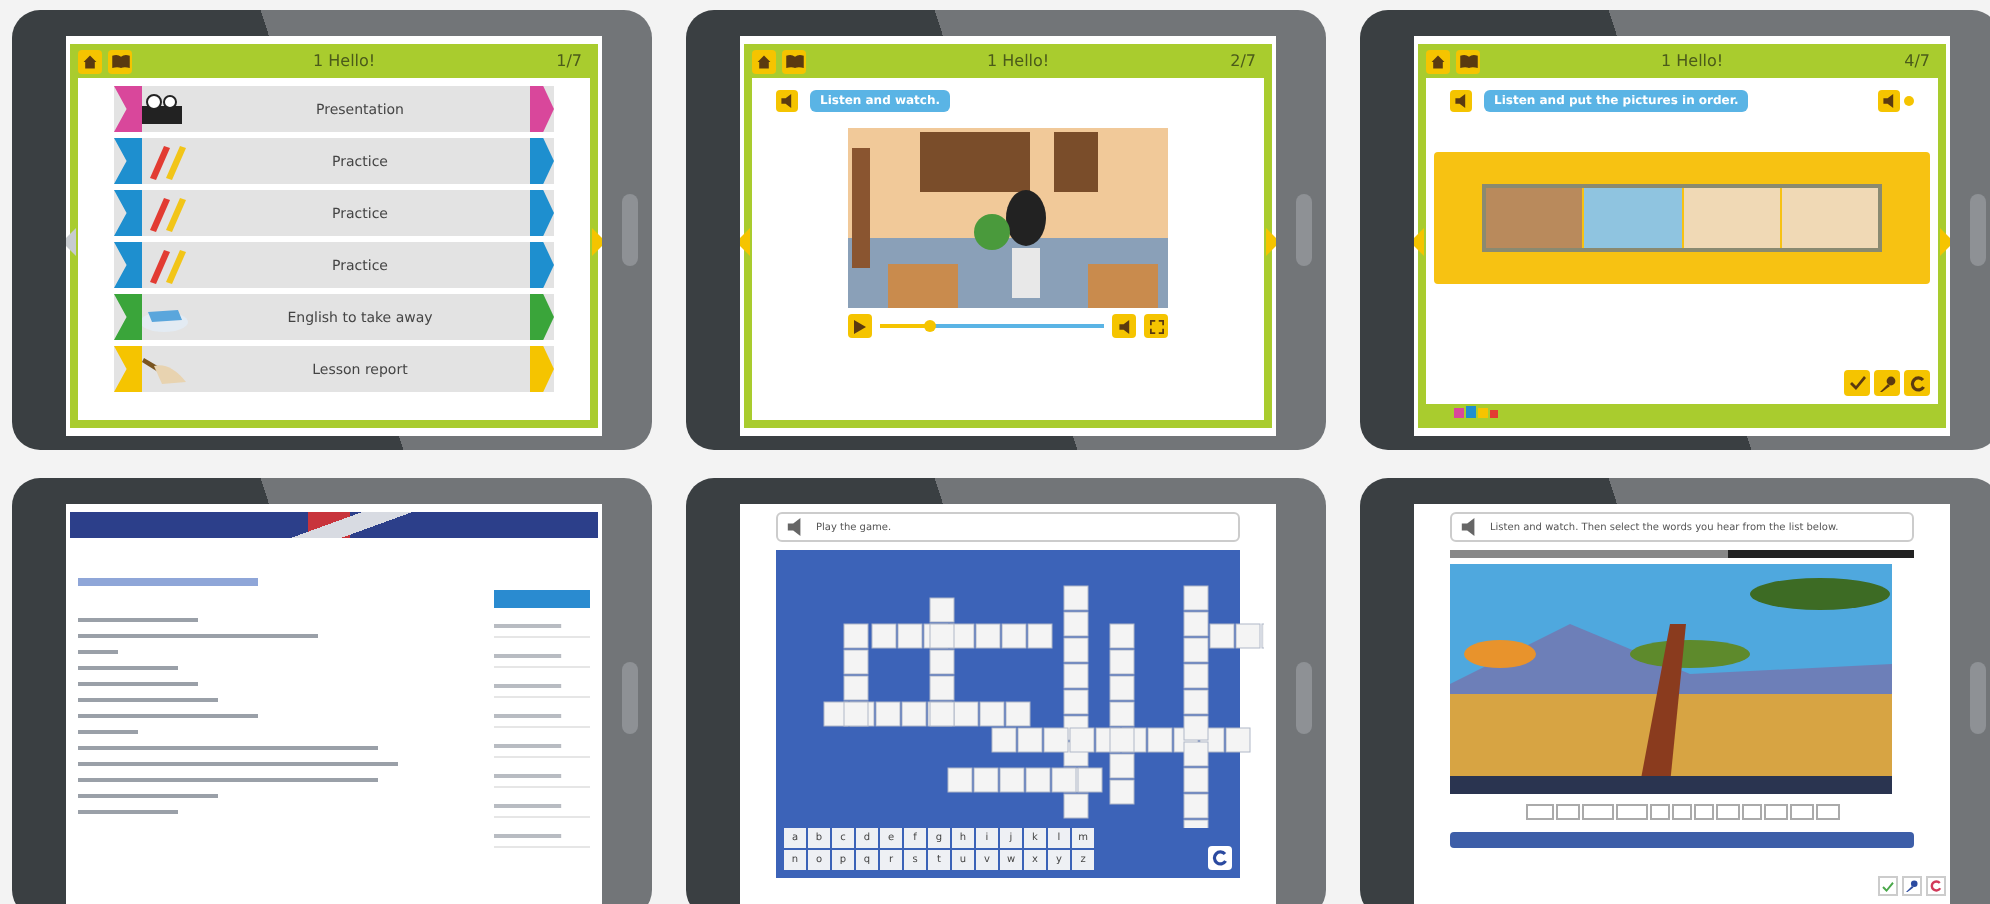 The width and height of the screenshot is (1990, 904). What do you see at coordinates (1243, 61) in the screenshot?
I see `page-counter: 2/7` at bounding box center [1243, 61].